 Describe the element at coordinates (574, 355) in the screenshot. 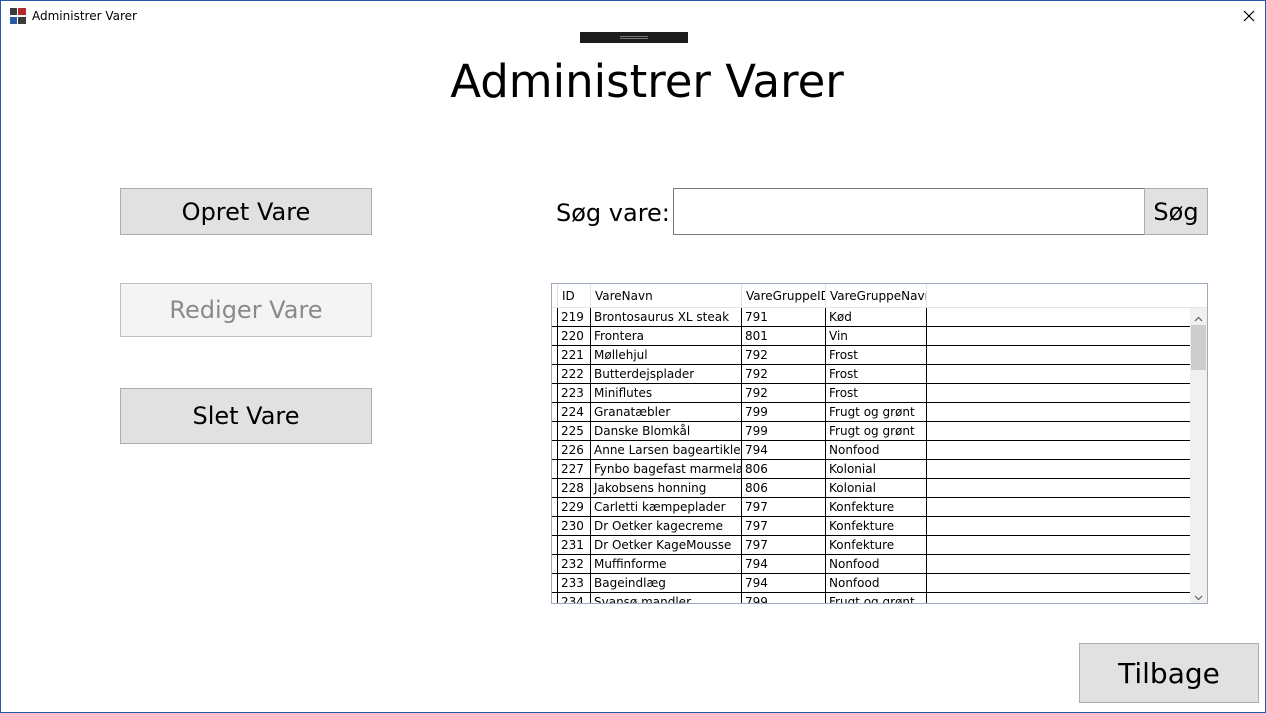

I see `cell-id: 221` at that location.